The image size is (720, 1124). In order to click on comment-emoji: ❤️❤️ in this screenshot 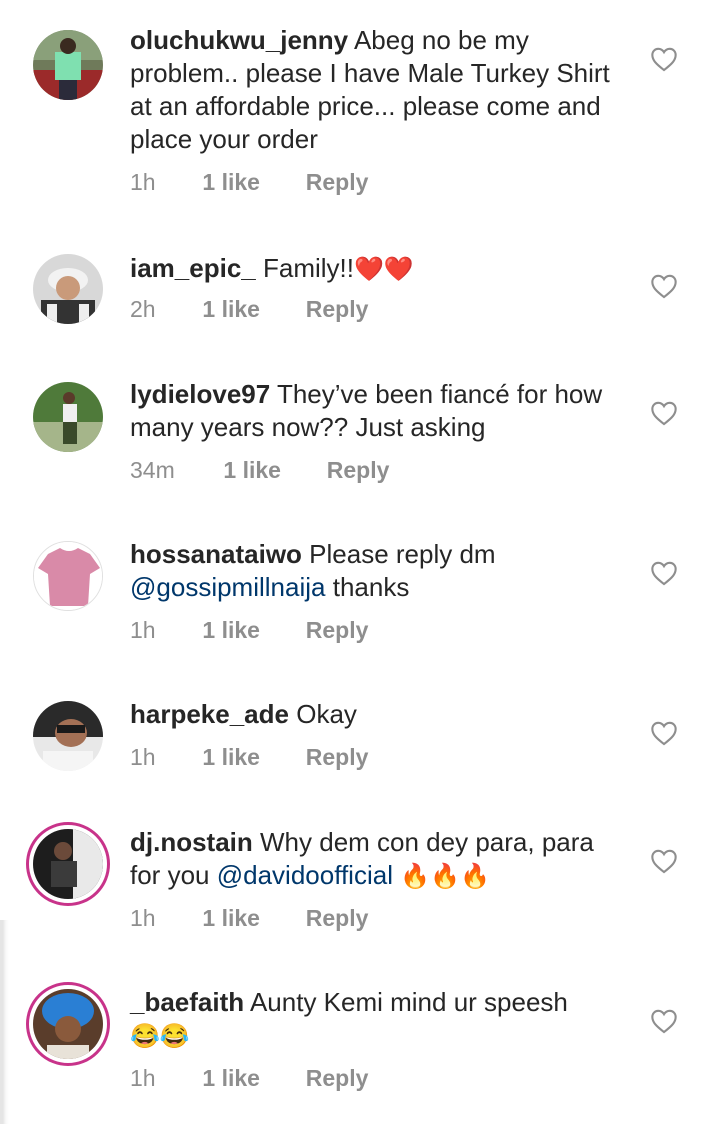, I will do `click(383, 269)`.